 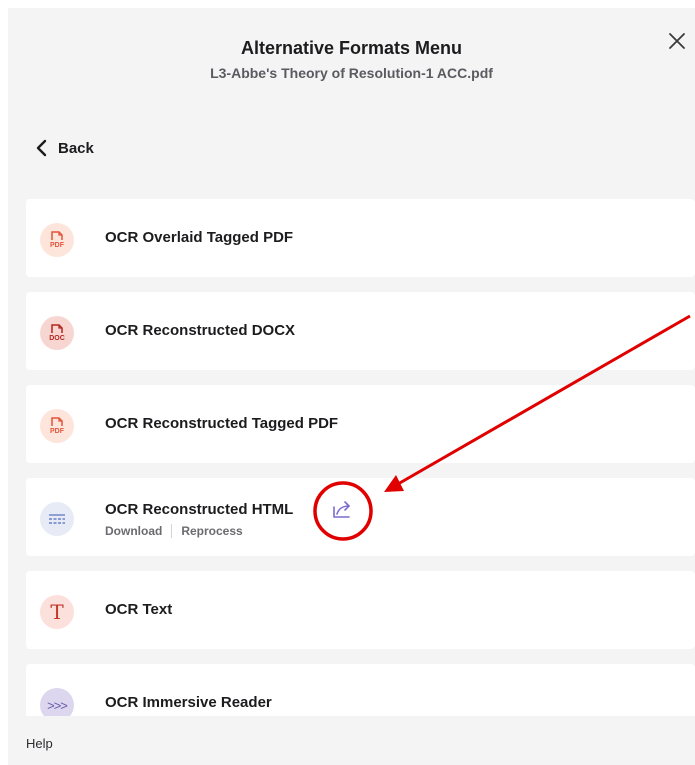 What do you see at coordinates (39, 743) in the screenshot?
I see `help-link: Help` at bounding box center [39, 743].